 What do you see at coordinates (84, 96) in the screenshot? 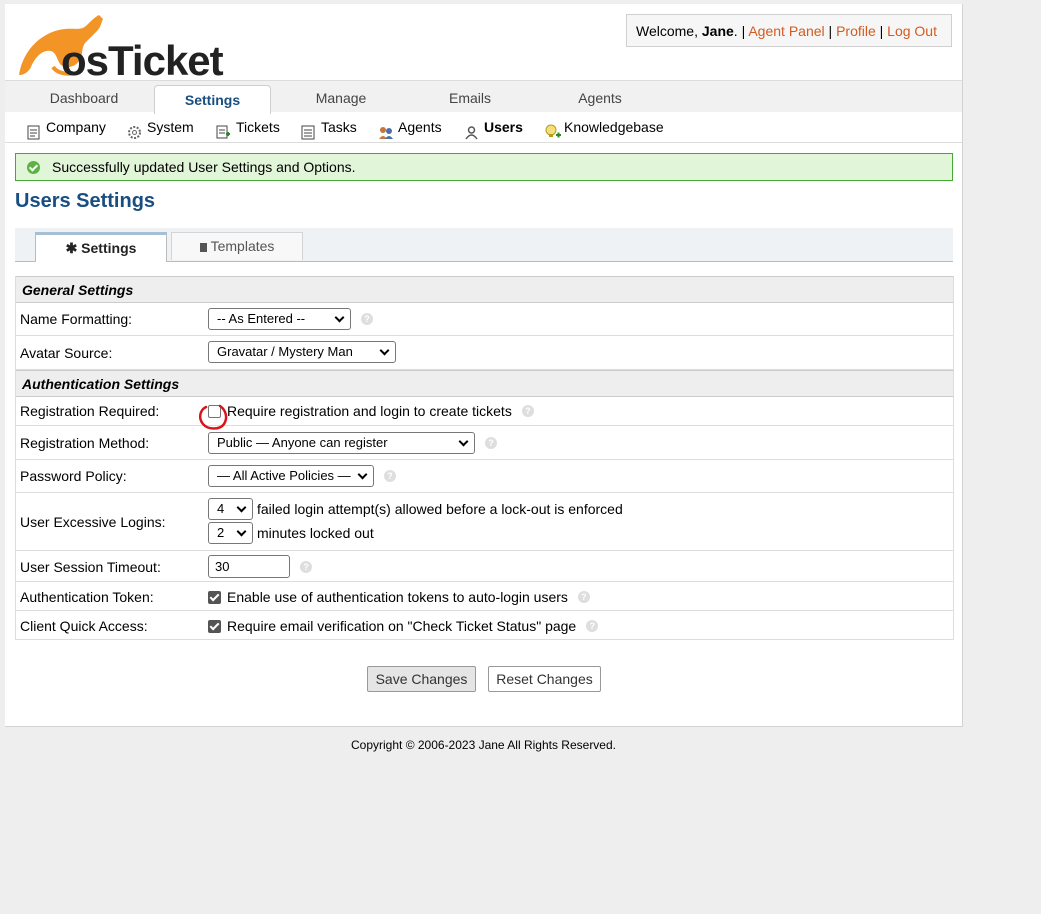
I see `tab-dashboard: Dashboard` at bounding box center [84, 96].